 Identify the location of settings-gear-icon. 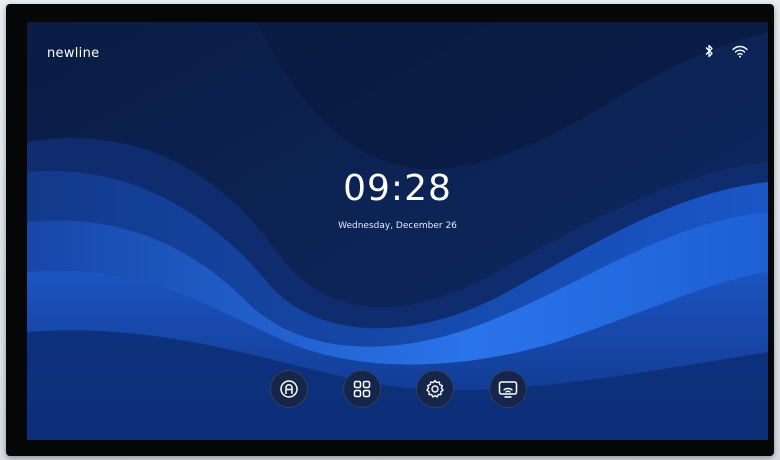
(435, 389).